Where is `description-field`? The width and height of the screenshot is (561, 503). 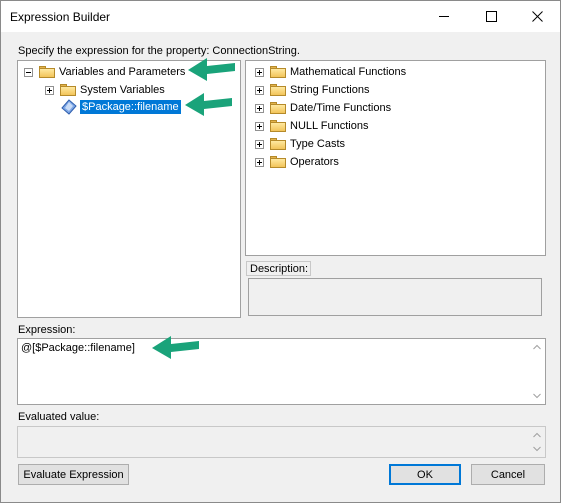
description-field is located at coordinates (395, 297).